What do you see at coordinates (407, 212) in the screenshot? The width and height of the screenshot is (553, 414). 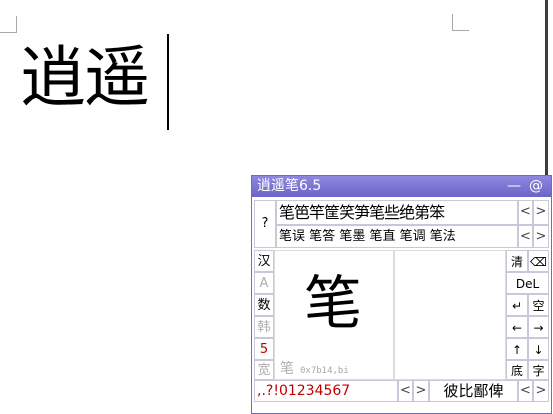 I see `candidate: 绝` at bounding box center [407, 212].